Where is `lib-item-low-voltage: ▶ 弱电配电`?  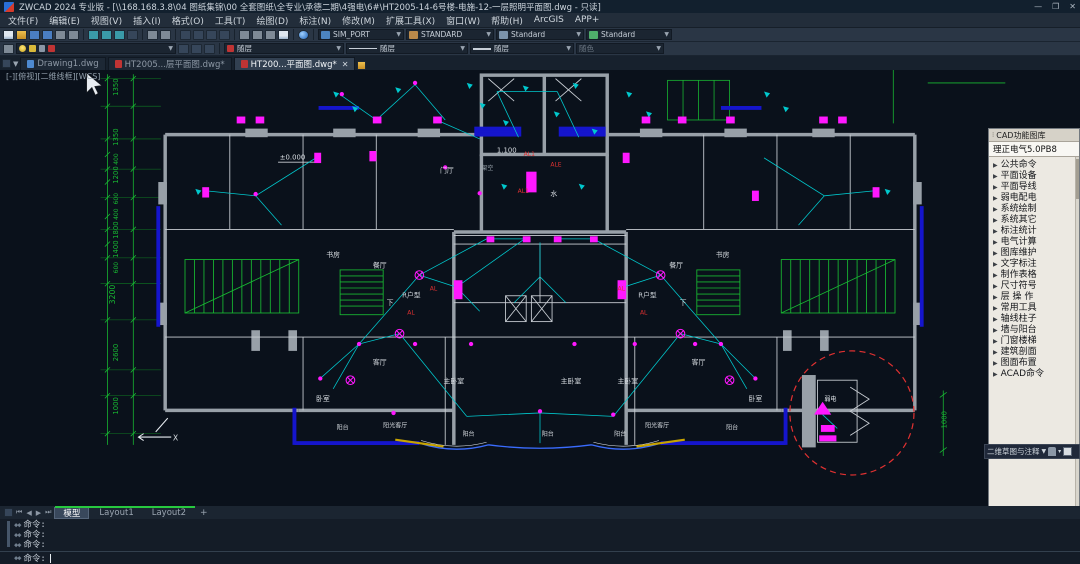
lib-item-low-voltage: ▶ 弱电配电 is located at coordinates (1035, 198).